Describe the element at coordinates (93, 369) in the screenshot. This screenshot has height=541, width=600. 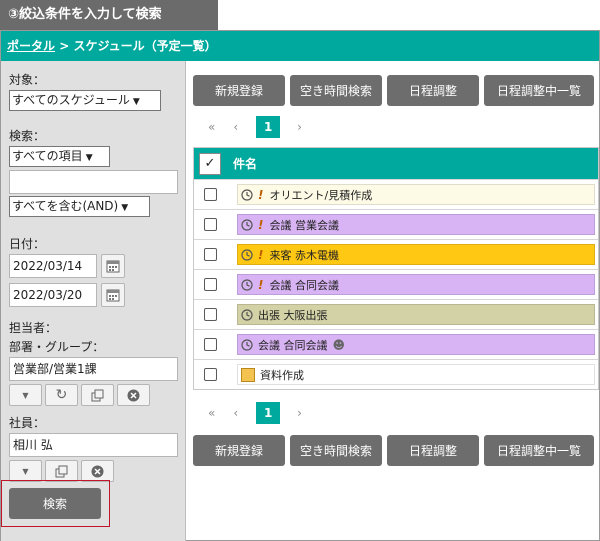
I see `dept-input: 営業部/営業1課` at that location.